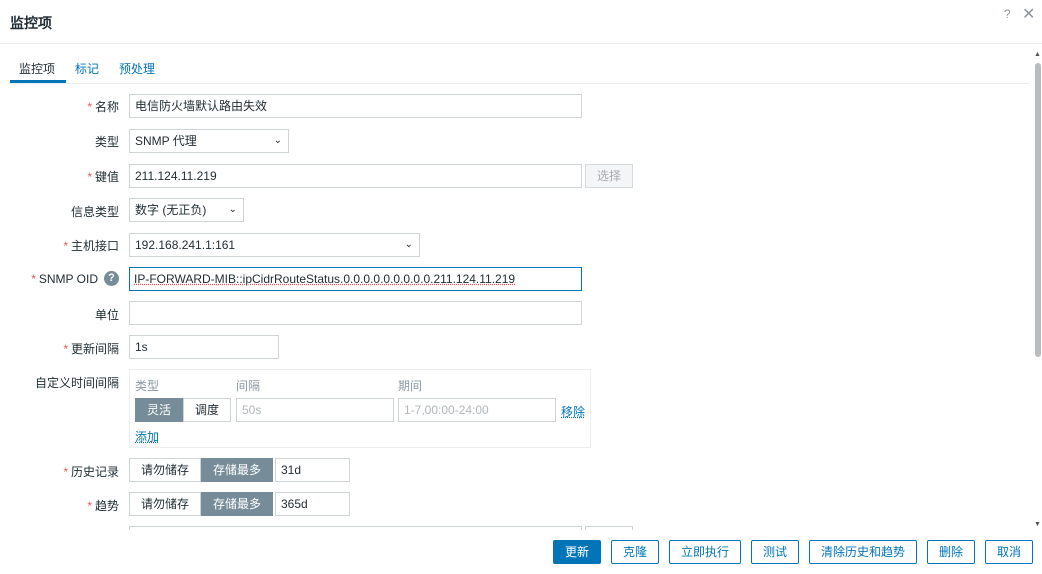 The width and height of the screenshot is (1042, 574). What do you see at coordinates (951, 552) in the screenshot?
I see `delete-button: 删除` at bounding box center [951, 552].